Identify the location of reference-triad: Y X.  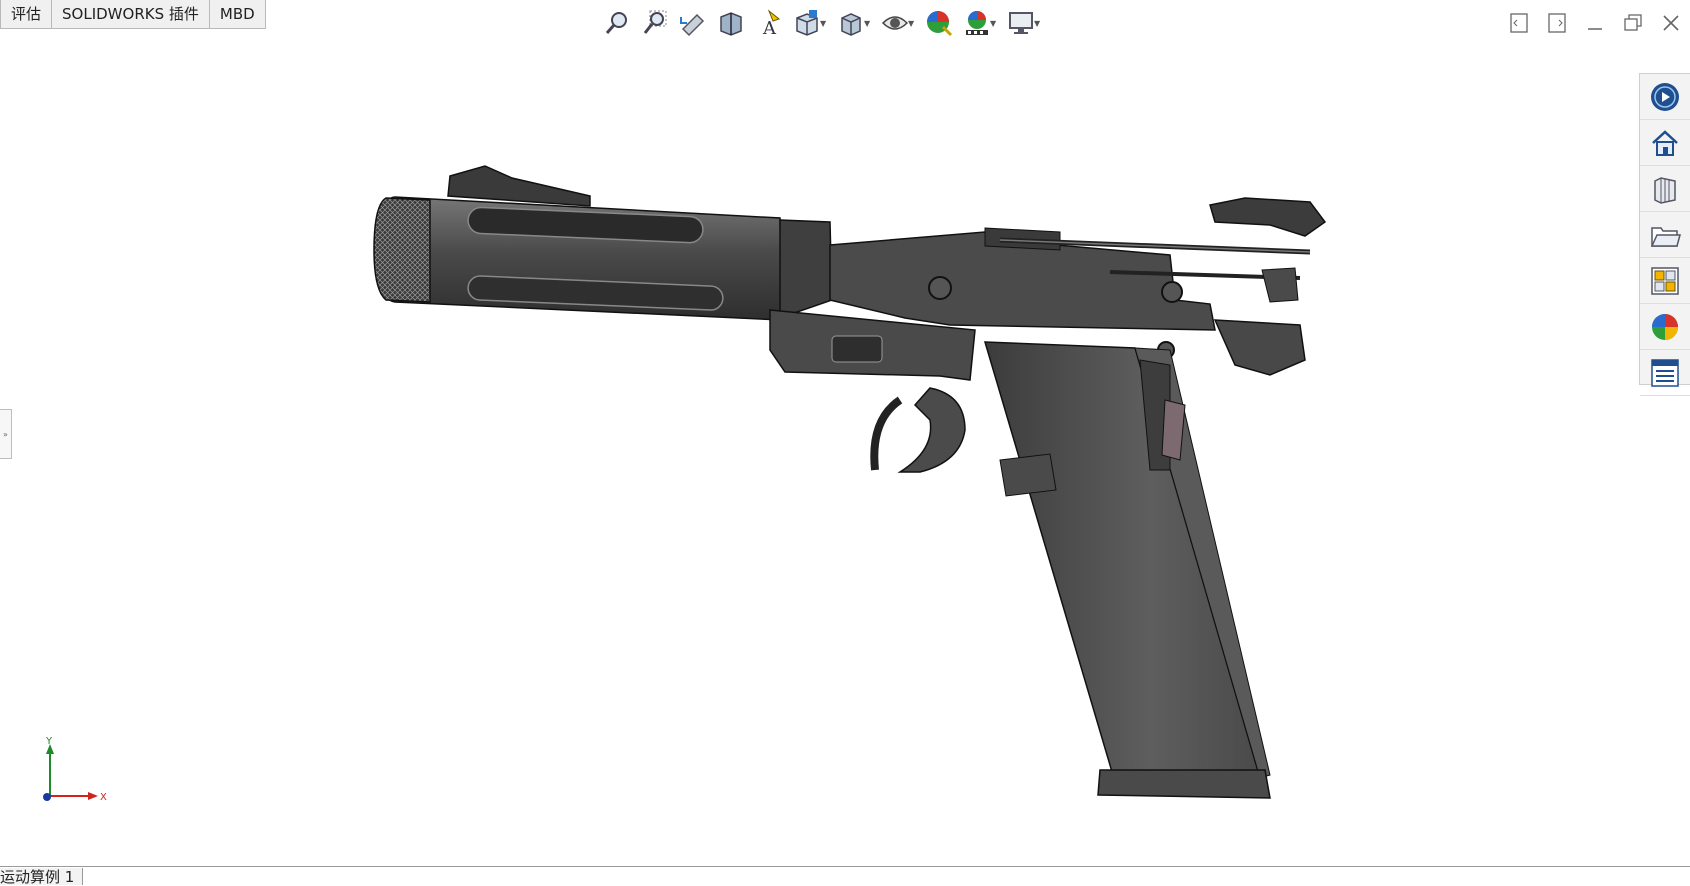
(75, 769).